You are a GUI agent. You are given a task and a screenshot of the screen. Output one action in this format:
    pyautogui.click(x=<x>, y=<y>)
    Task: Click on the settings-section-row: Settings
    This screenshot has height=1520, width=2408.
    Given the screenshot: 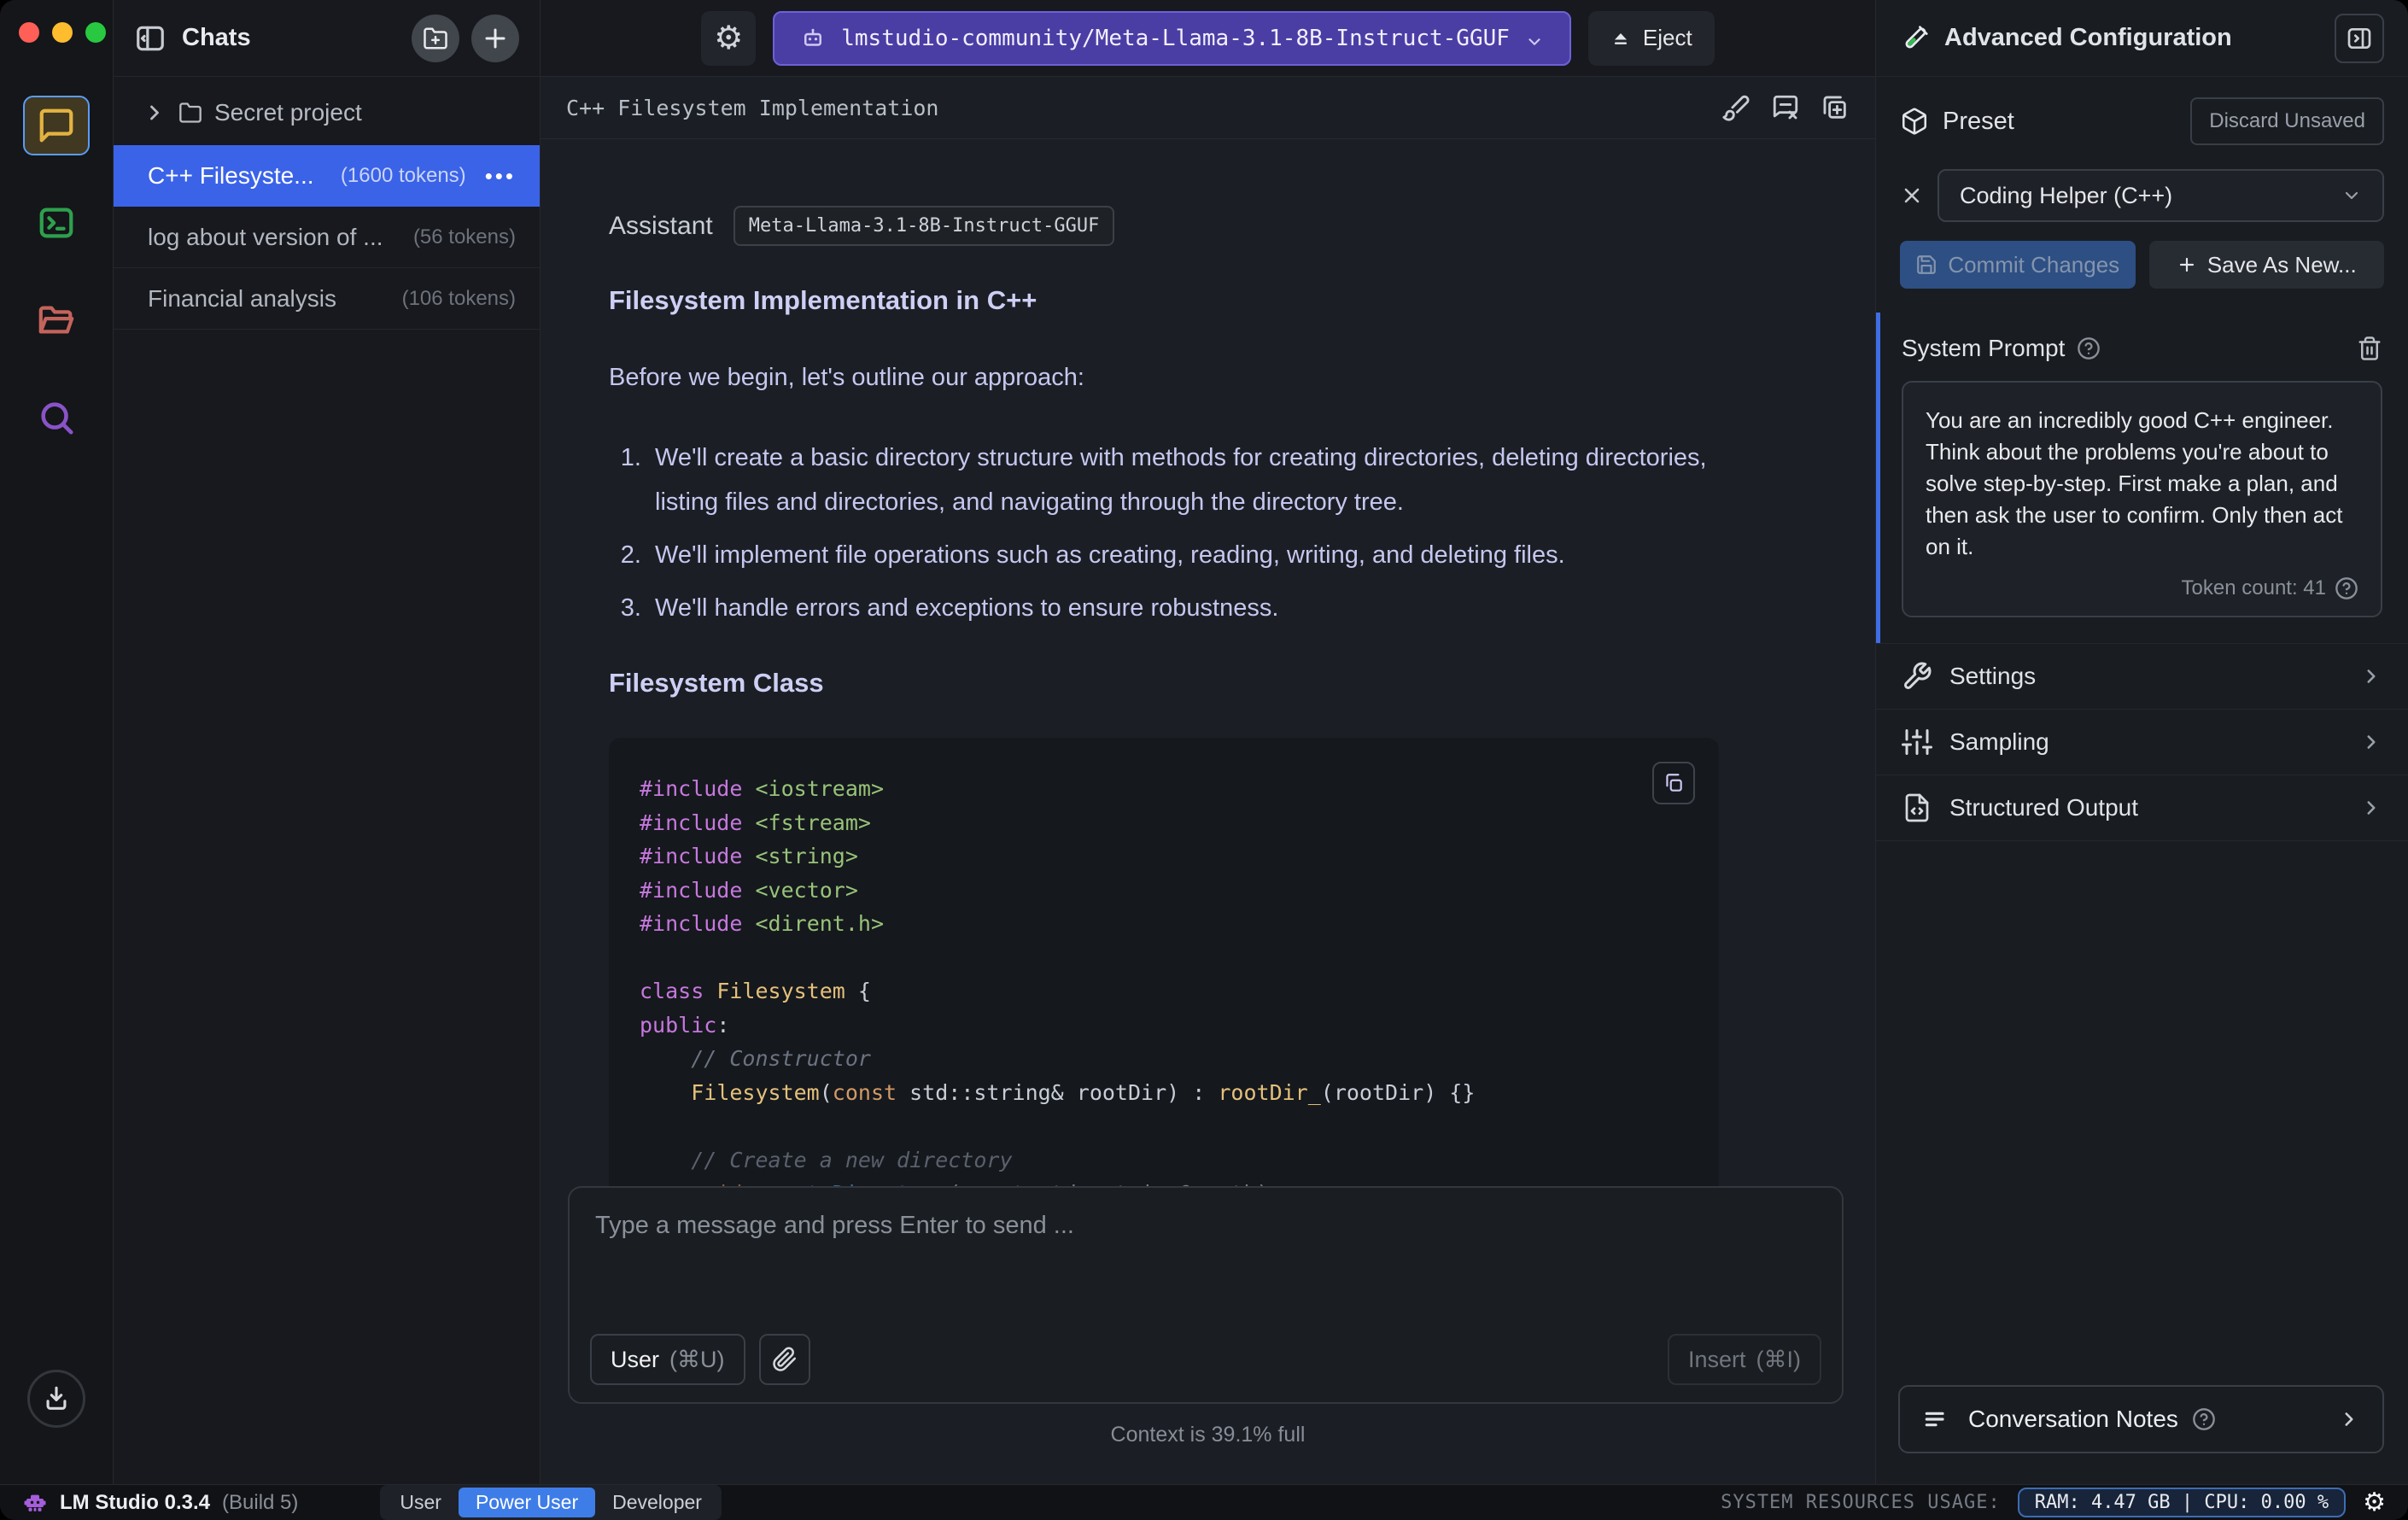 What is the action you would take?
    pyautogui.click(x=2142, y=677)
    